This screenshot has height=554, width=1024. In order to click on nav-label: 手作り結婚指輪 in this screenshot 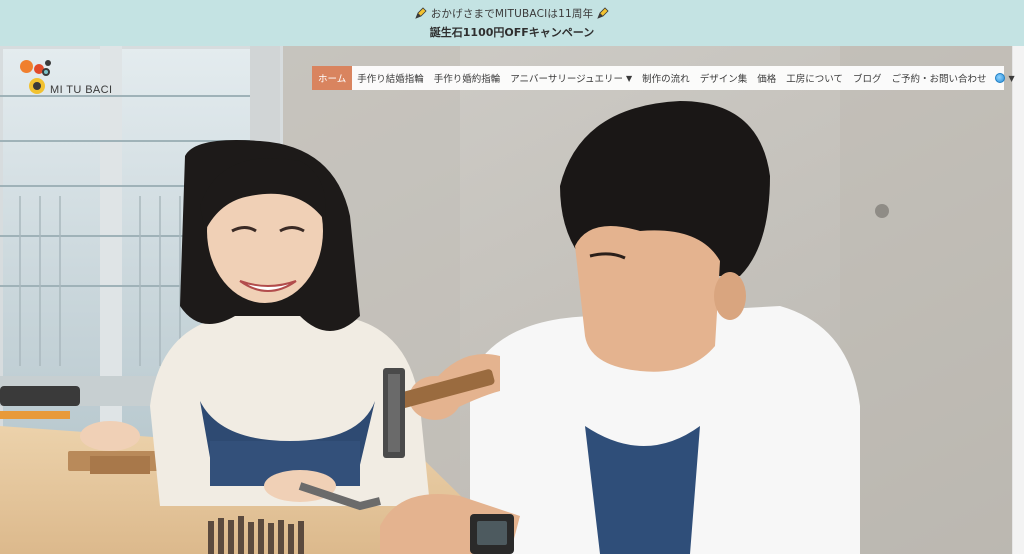, I will do `click(390, 79)`.